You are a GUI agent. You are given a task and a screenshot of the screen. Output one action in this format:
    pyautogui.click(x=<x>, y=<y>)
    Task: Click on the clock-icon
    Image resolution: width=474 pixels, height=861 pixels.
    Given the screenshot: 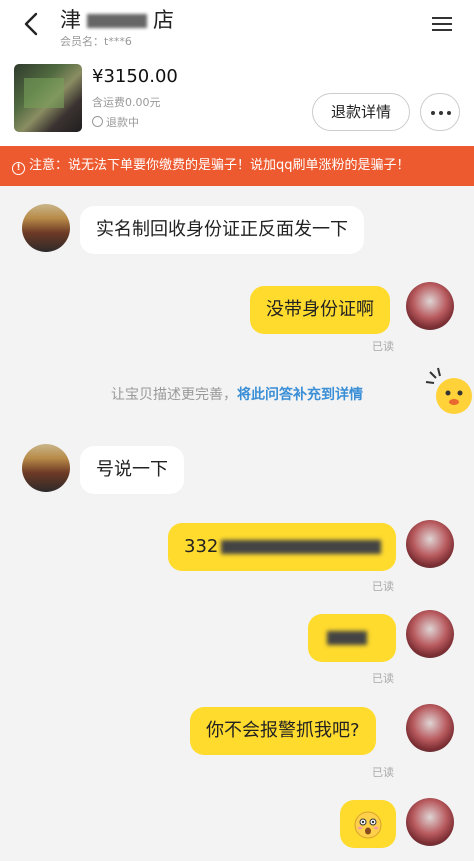 What is the action you would take?
    pyautogui.click(x=97, y=121)
    